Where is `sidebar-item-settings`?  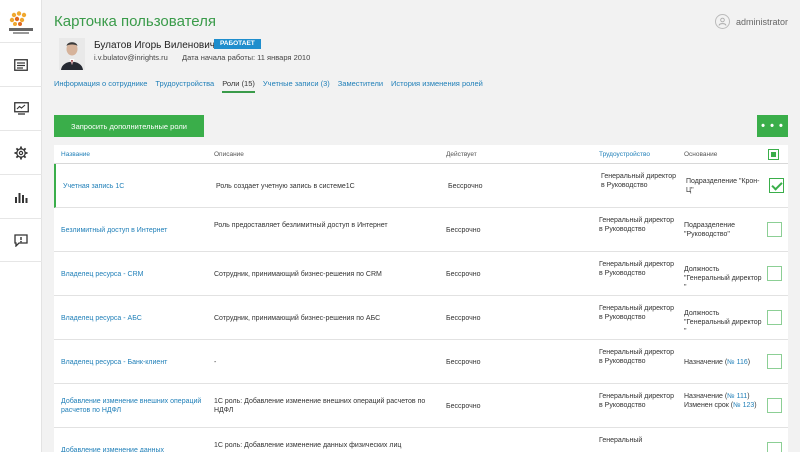
sidebar-item-settings is located at coordinates (21, 152).